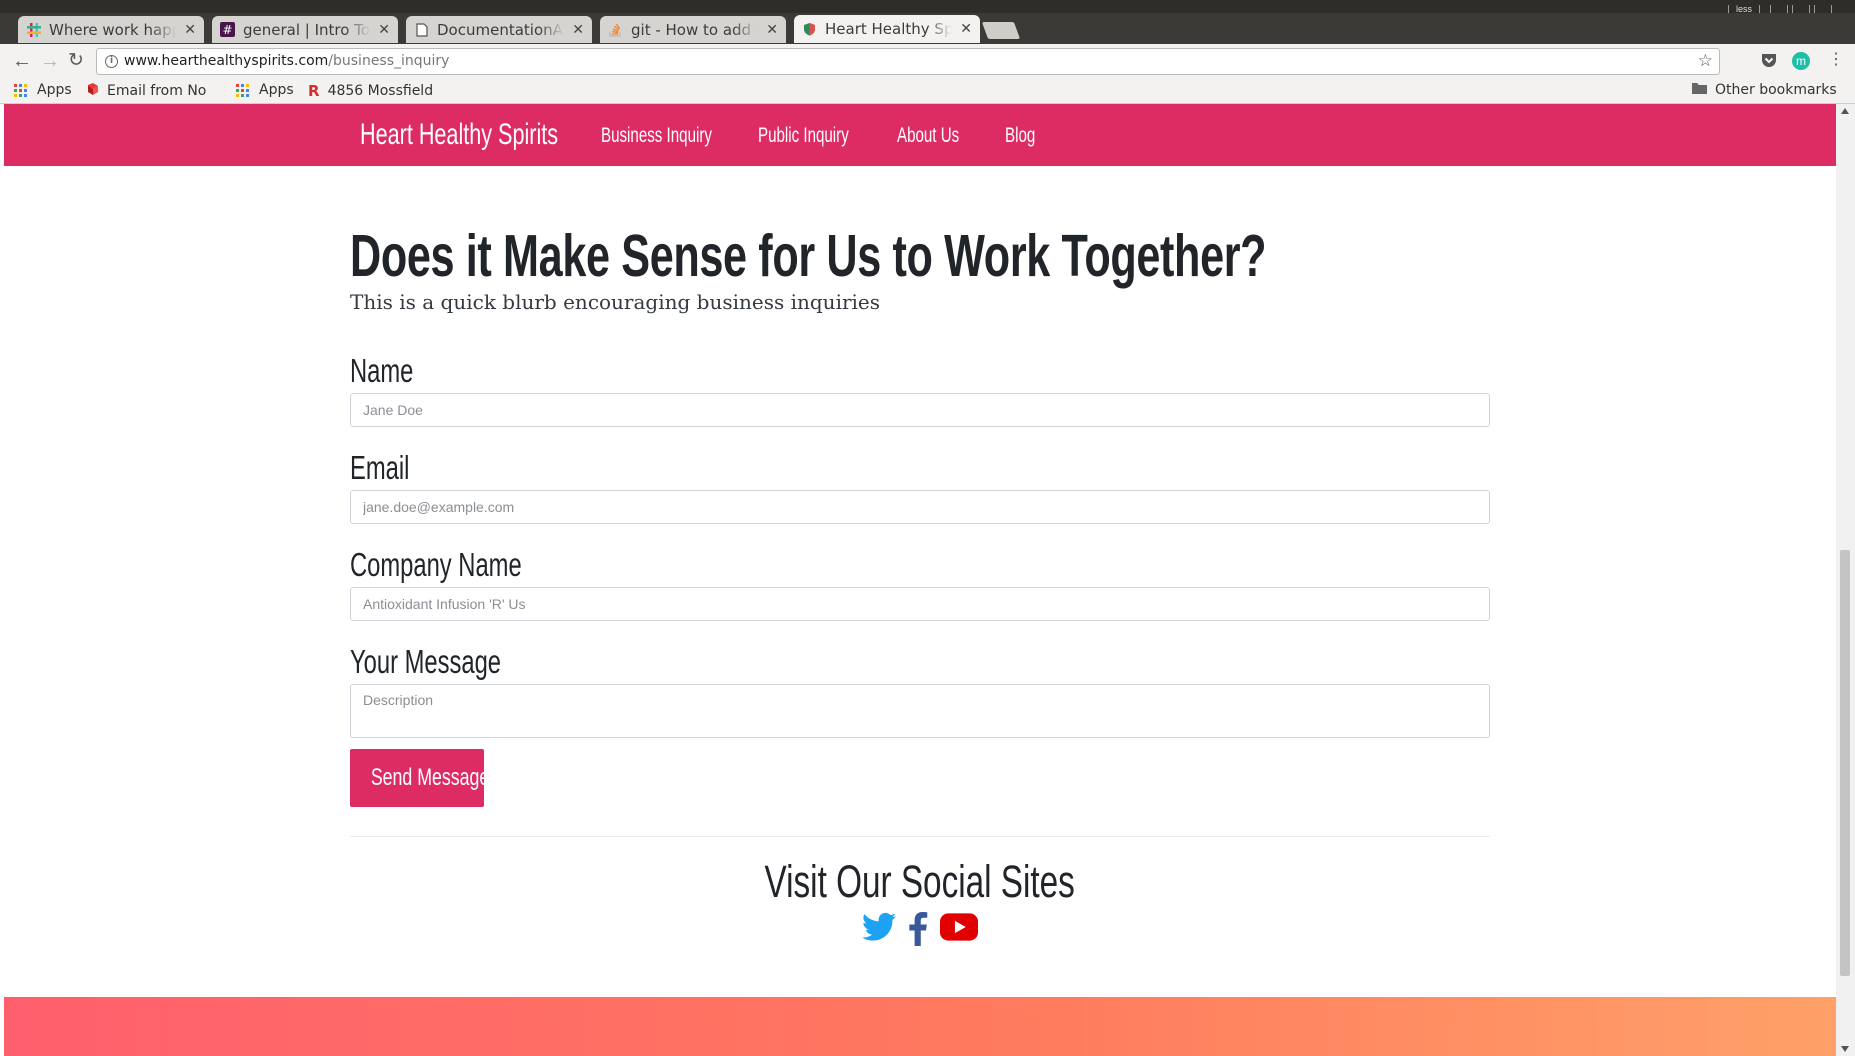  Describe the element at coordinates (156, 91) in the screenshot. I see `bookmark-label: Email from Nov` at that location.